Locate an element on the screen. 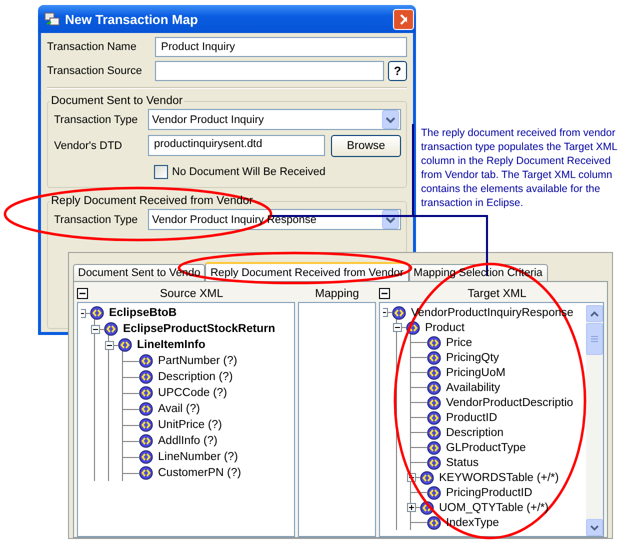 The height and width of the screenshot is (544, 630). text-field is located at coordinates (269, 70).